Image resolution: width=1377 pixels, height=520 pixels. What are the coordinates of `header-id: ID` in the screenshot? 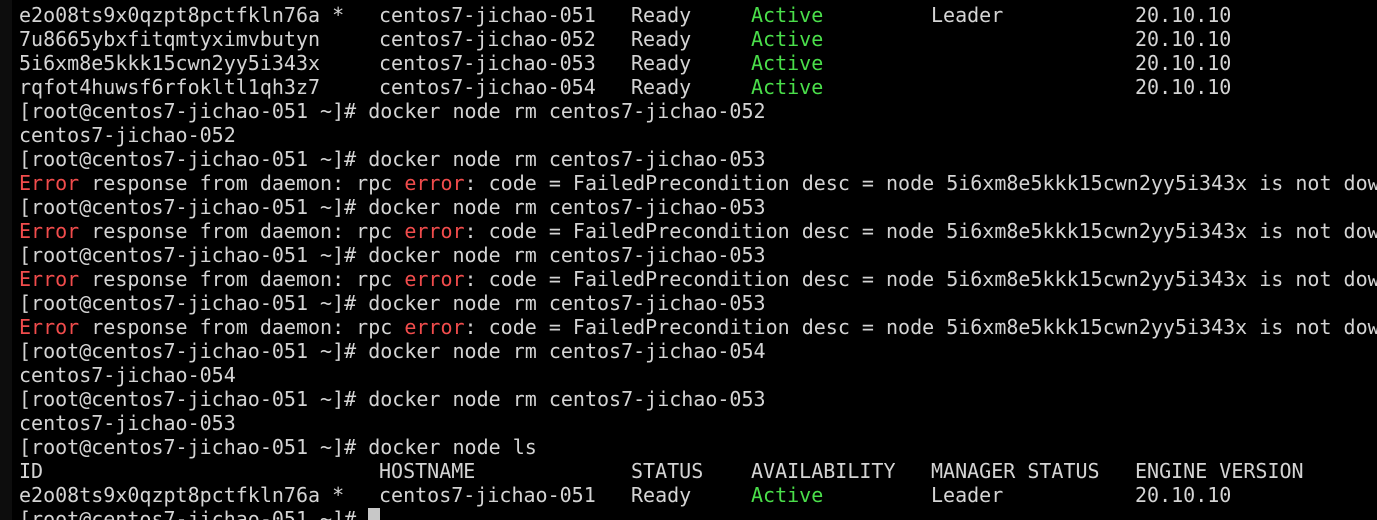 It's located at (31, 471).